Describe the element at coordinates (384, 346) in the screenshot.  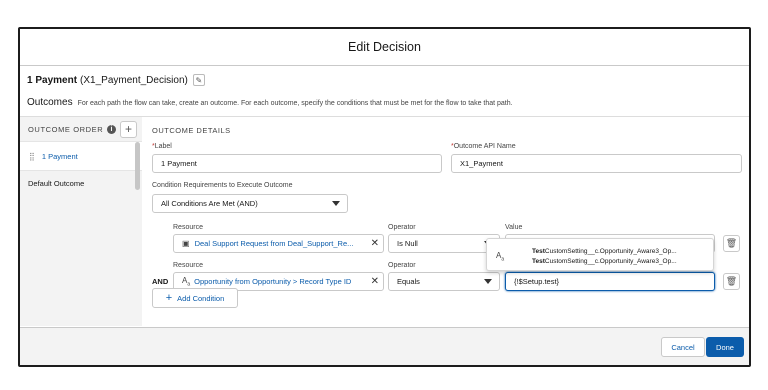
I see `modal-footer: Cancel Done` at that location.